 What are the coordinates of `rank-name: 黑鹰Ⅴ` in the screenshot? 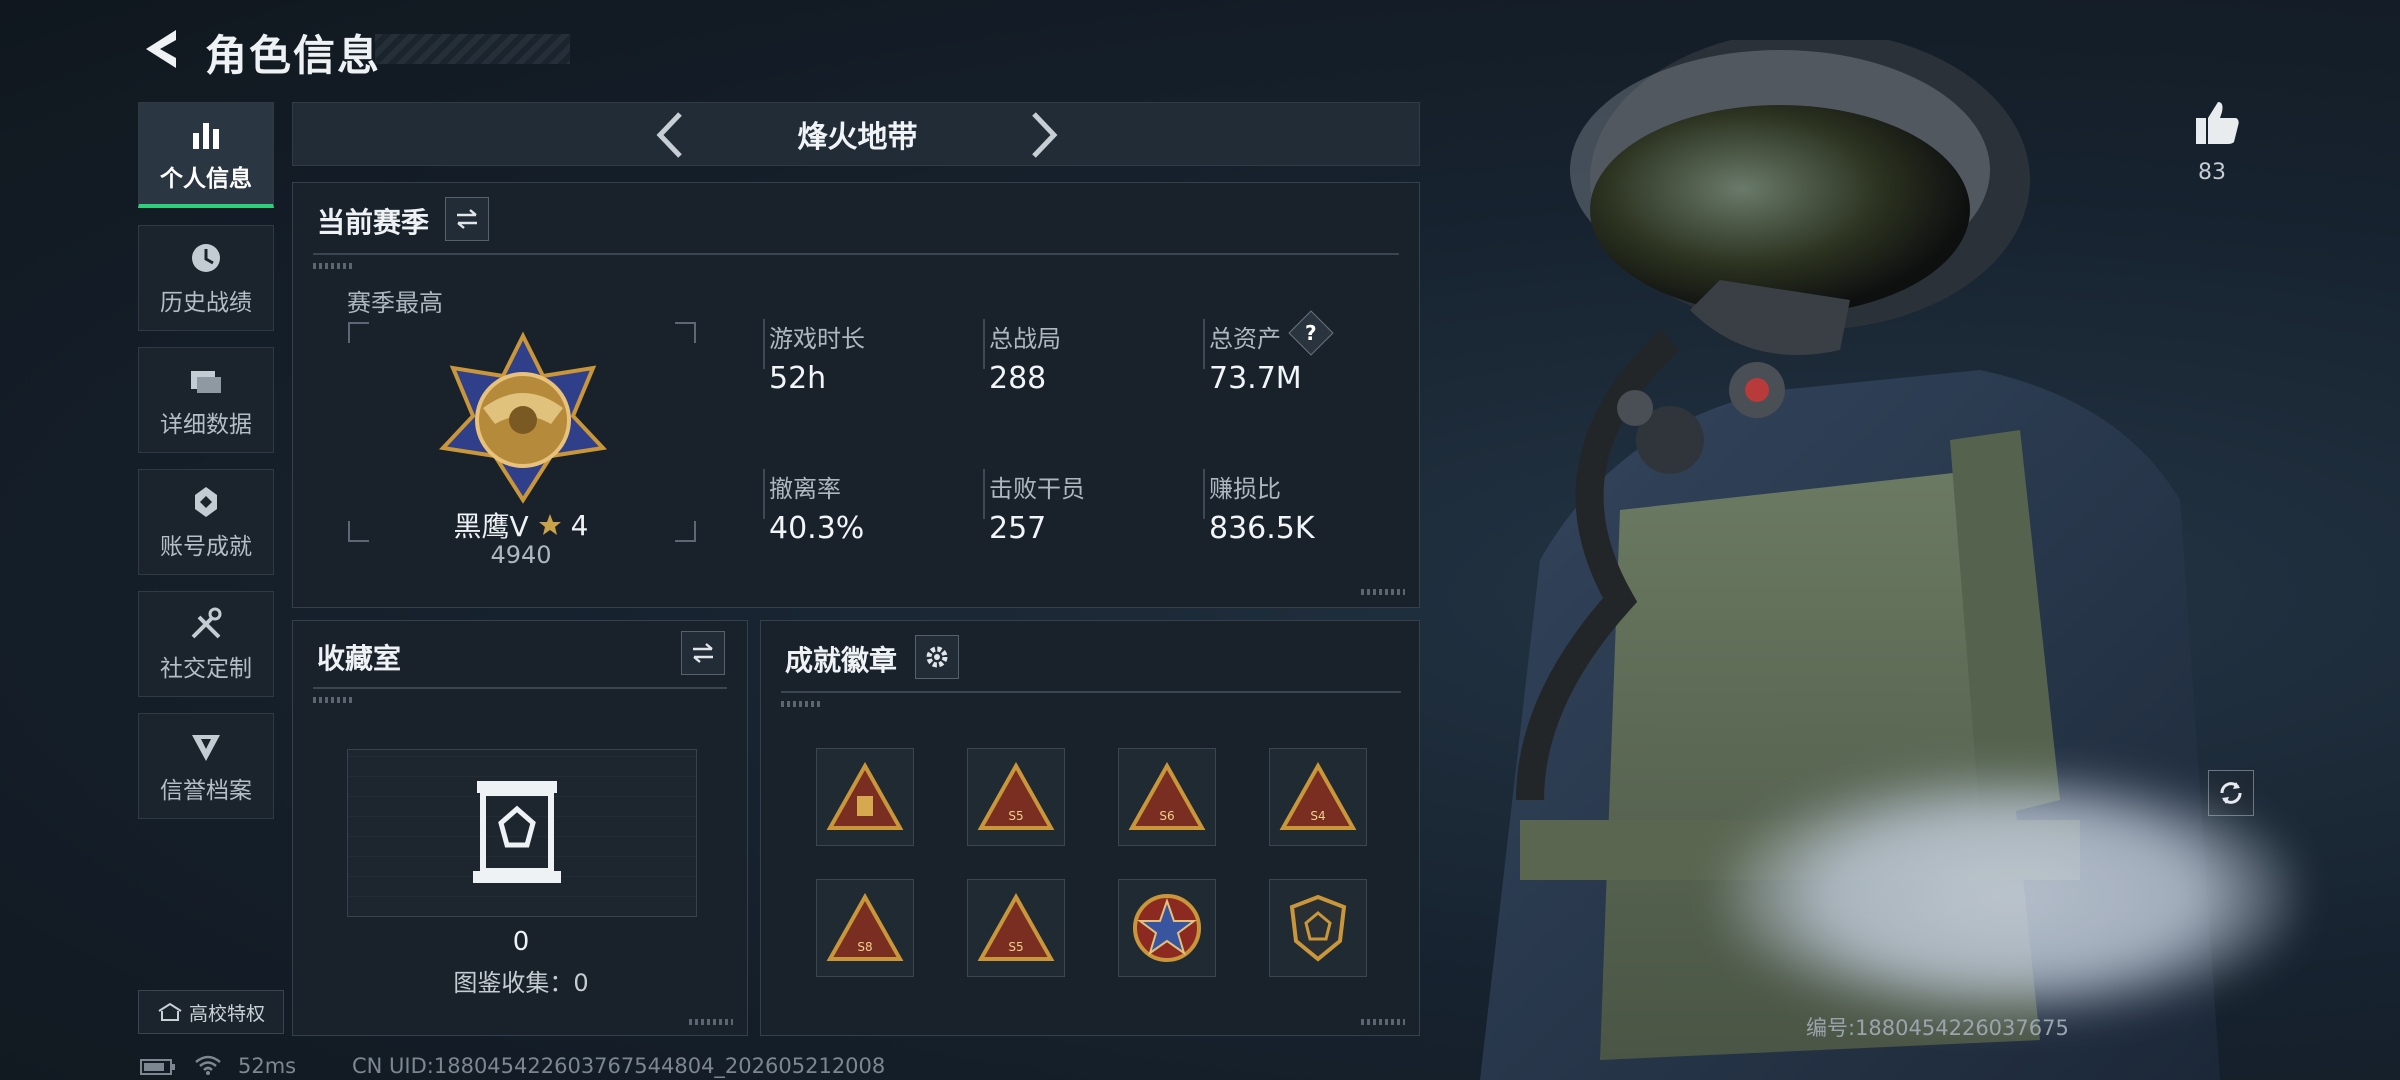 It's located at (491, 526).